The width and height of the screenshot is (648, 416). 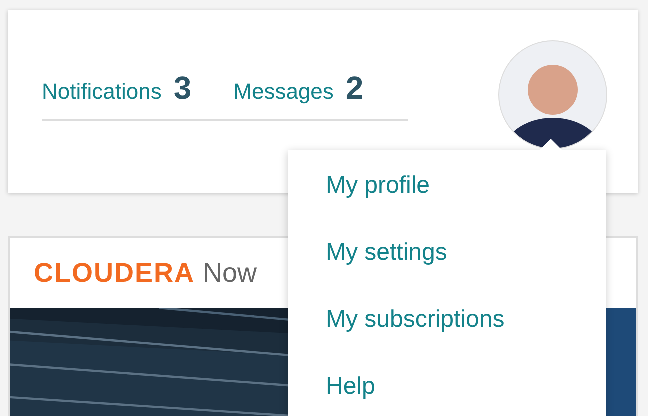 I want to click on counter-link: Messages 2, so click(x=299, y=88).